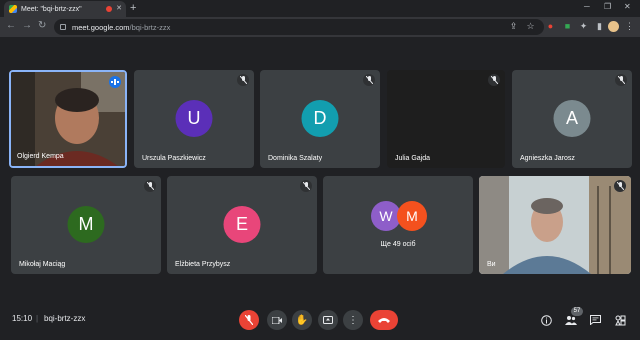 Image resolution: width=640 pixels, height=340 pixels. I want to click on reload-icon: ↻, so click(42, 25).